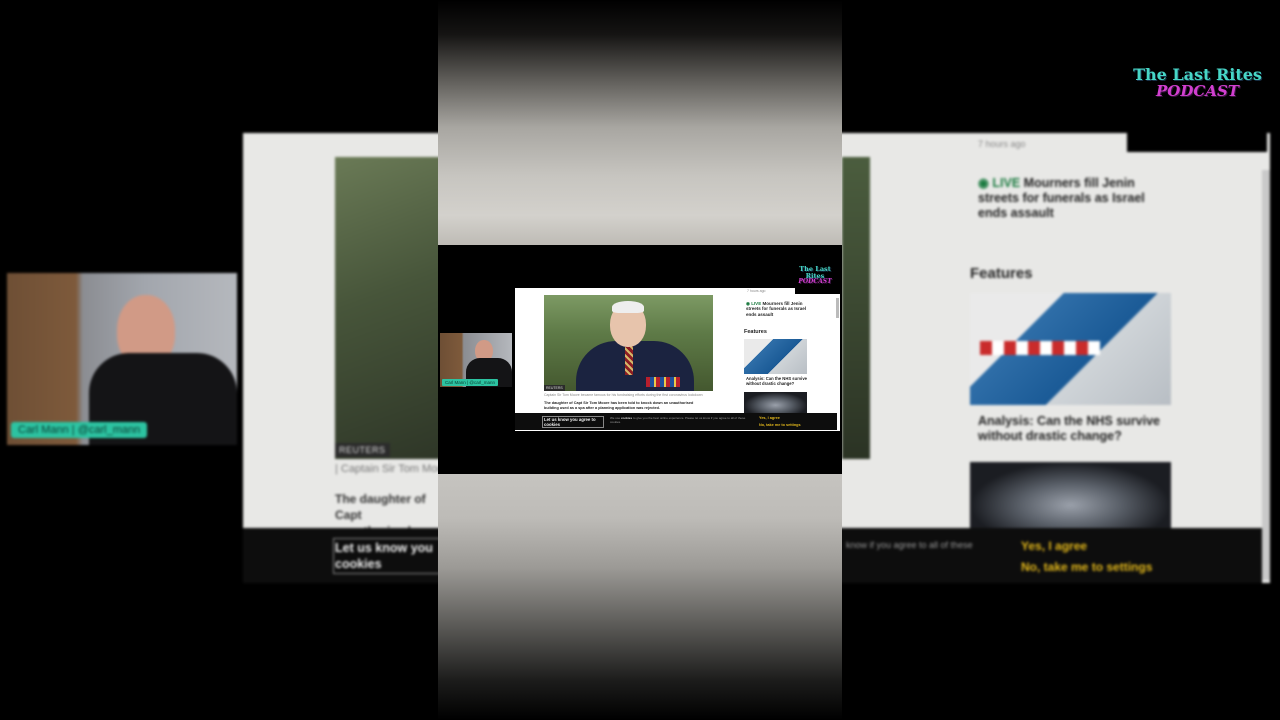 The image size is (1280, 720). What do you see at coordinates (663, 382) in the screenshot?
I see `photo-medals` at bounding box center [663, 382].